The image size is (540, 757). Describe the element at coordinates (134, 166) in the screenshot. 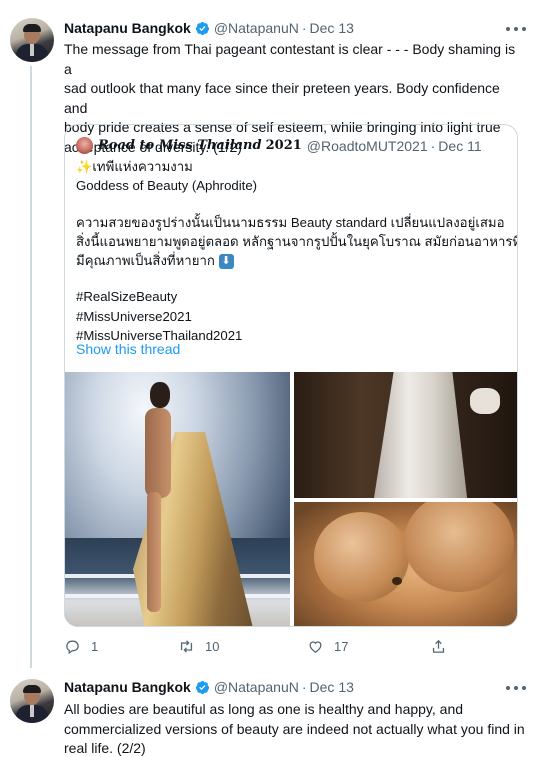

I see `quote-line-1: ✨เทพีแห่งความงาม` at that location.